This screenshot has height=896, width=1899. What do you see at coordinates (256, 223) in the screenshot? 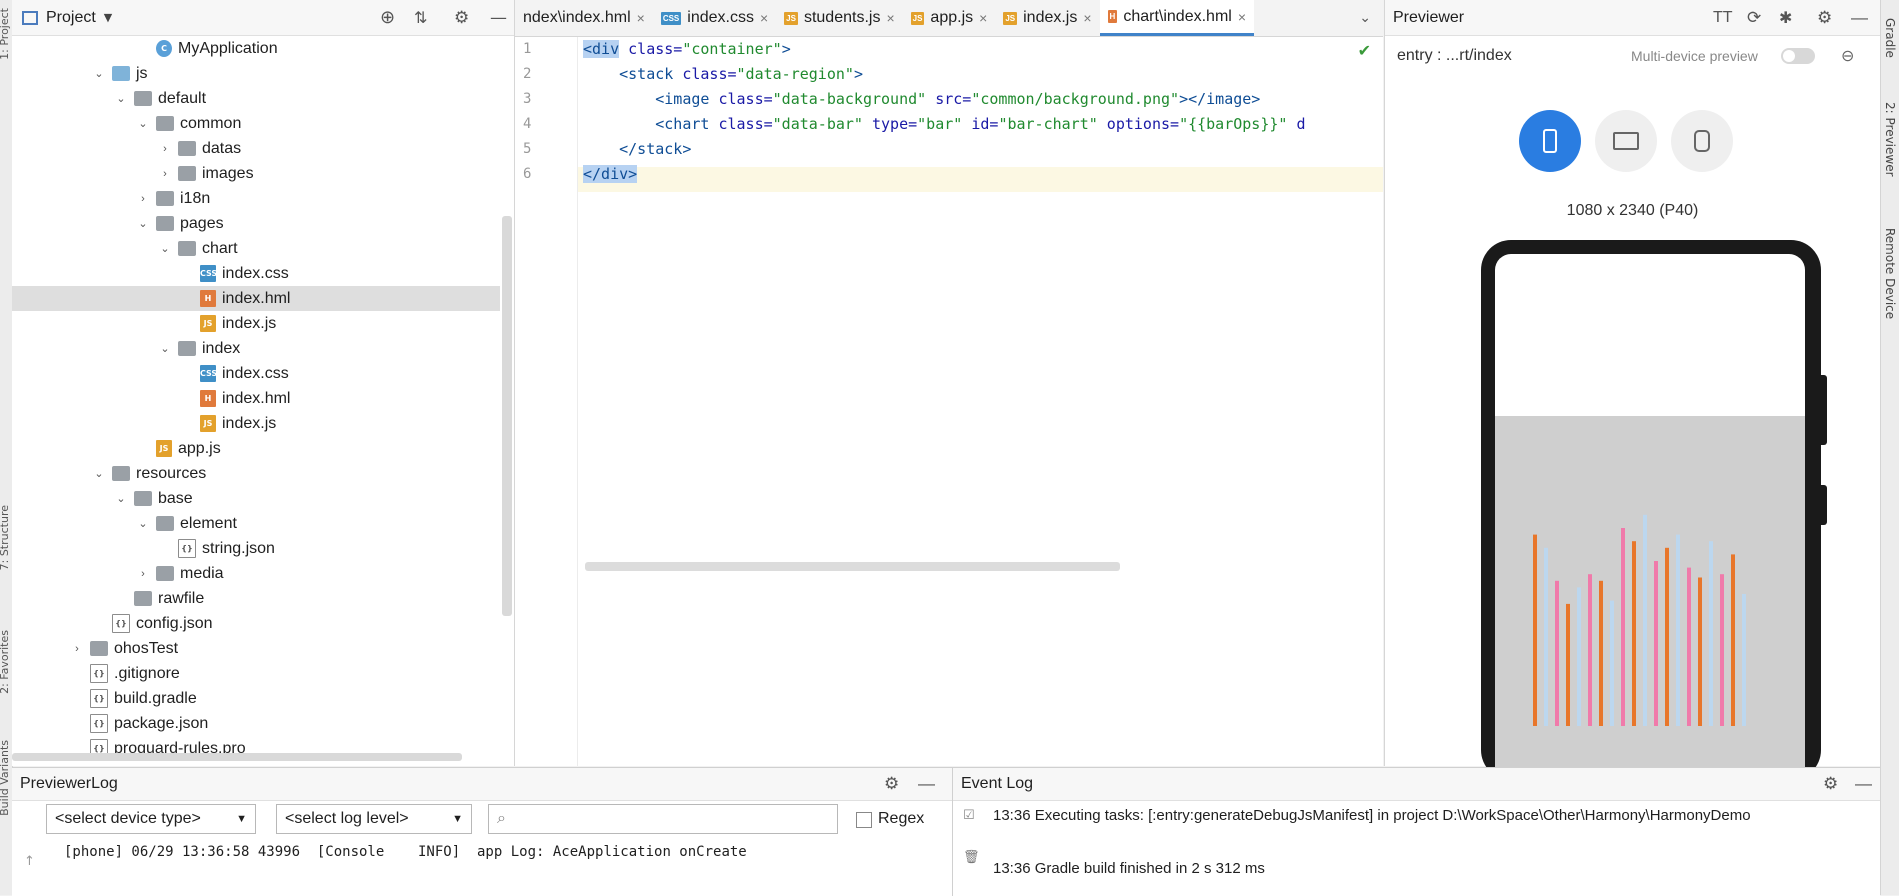
I see `tree-item: ⌄ pages` at bounding box center [256, 223].